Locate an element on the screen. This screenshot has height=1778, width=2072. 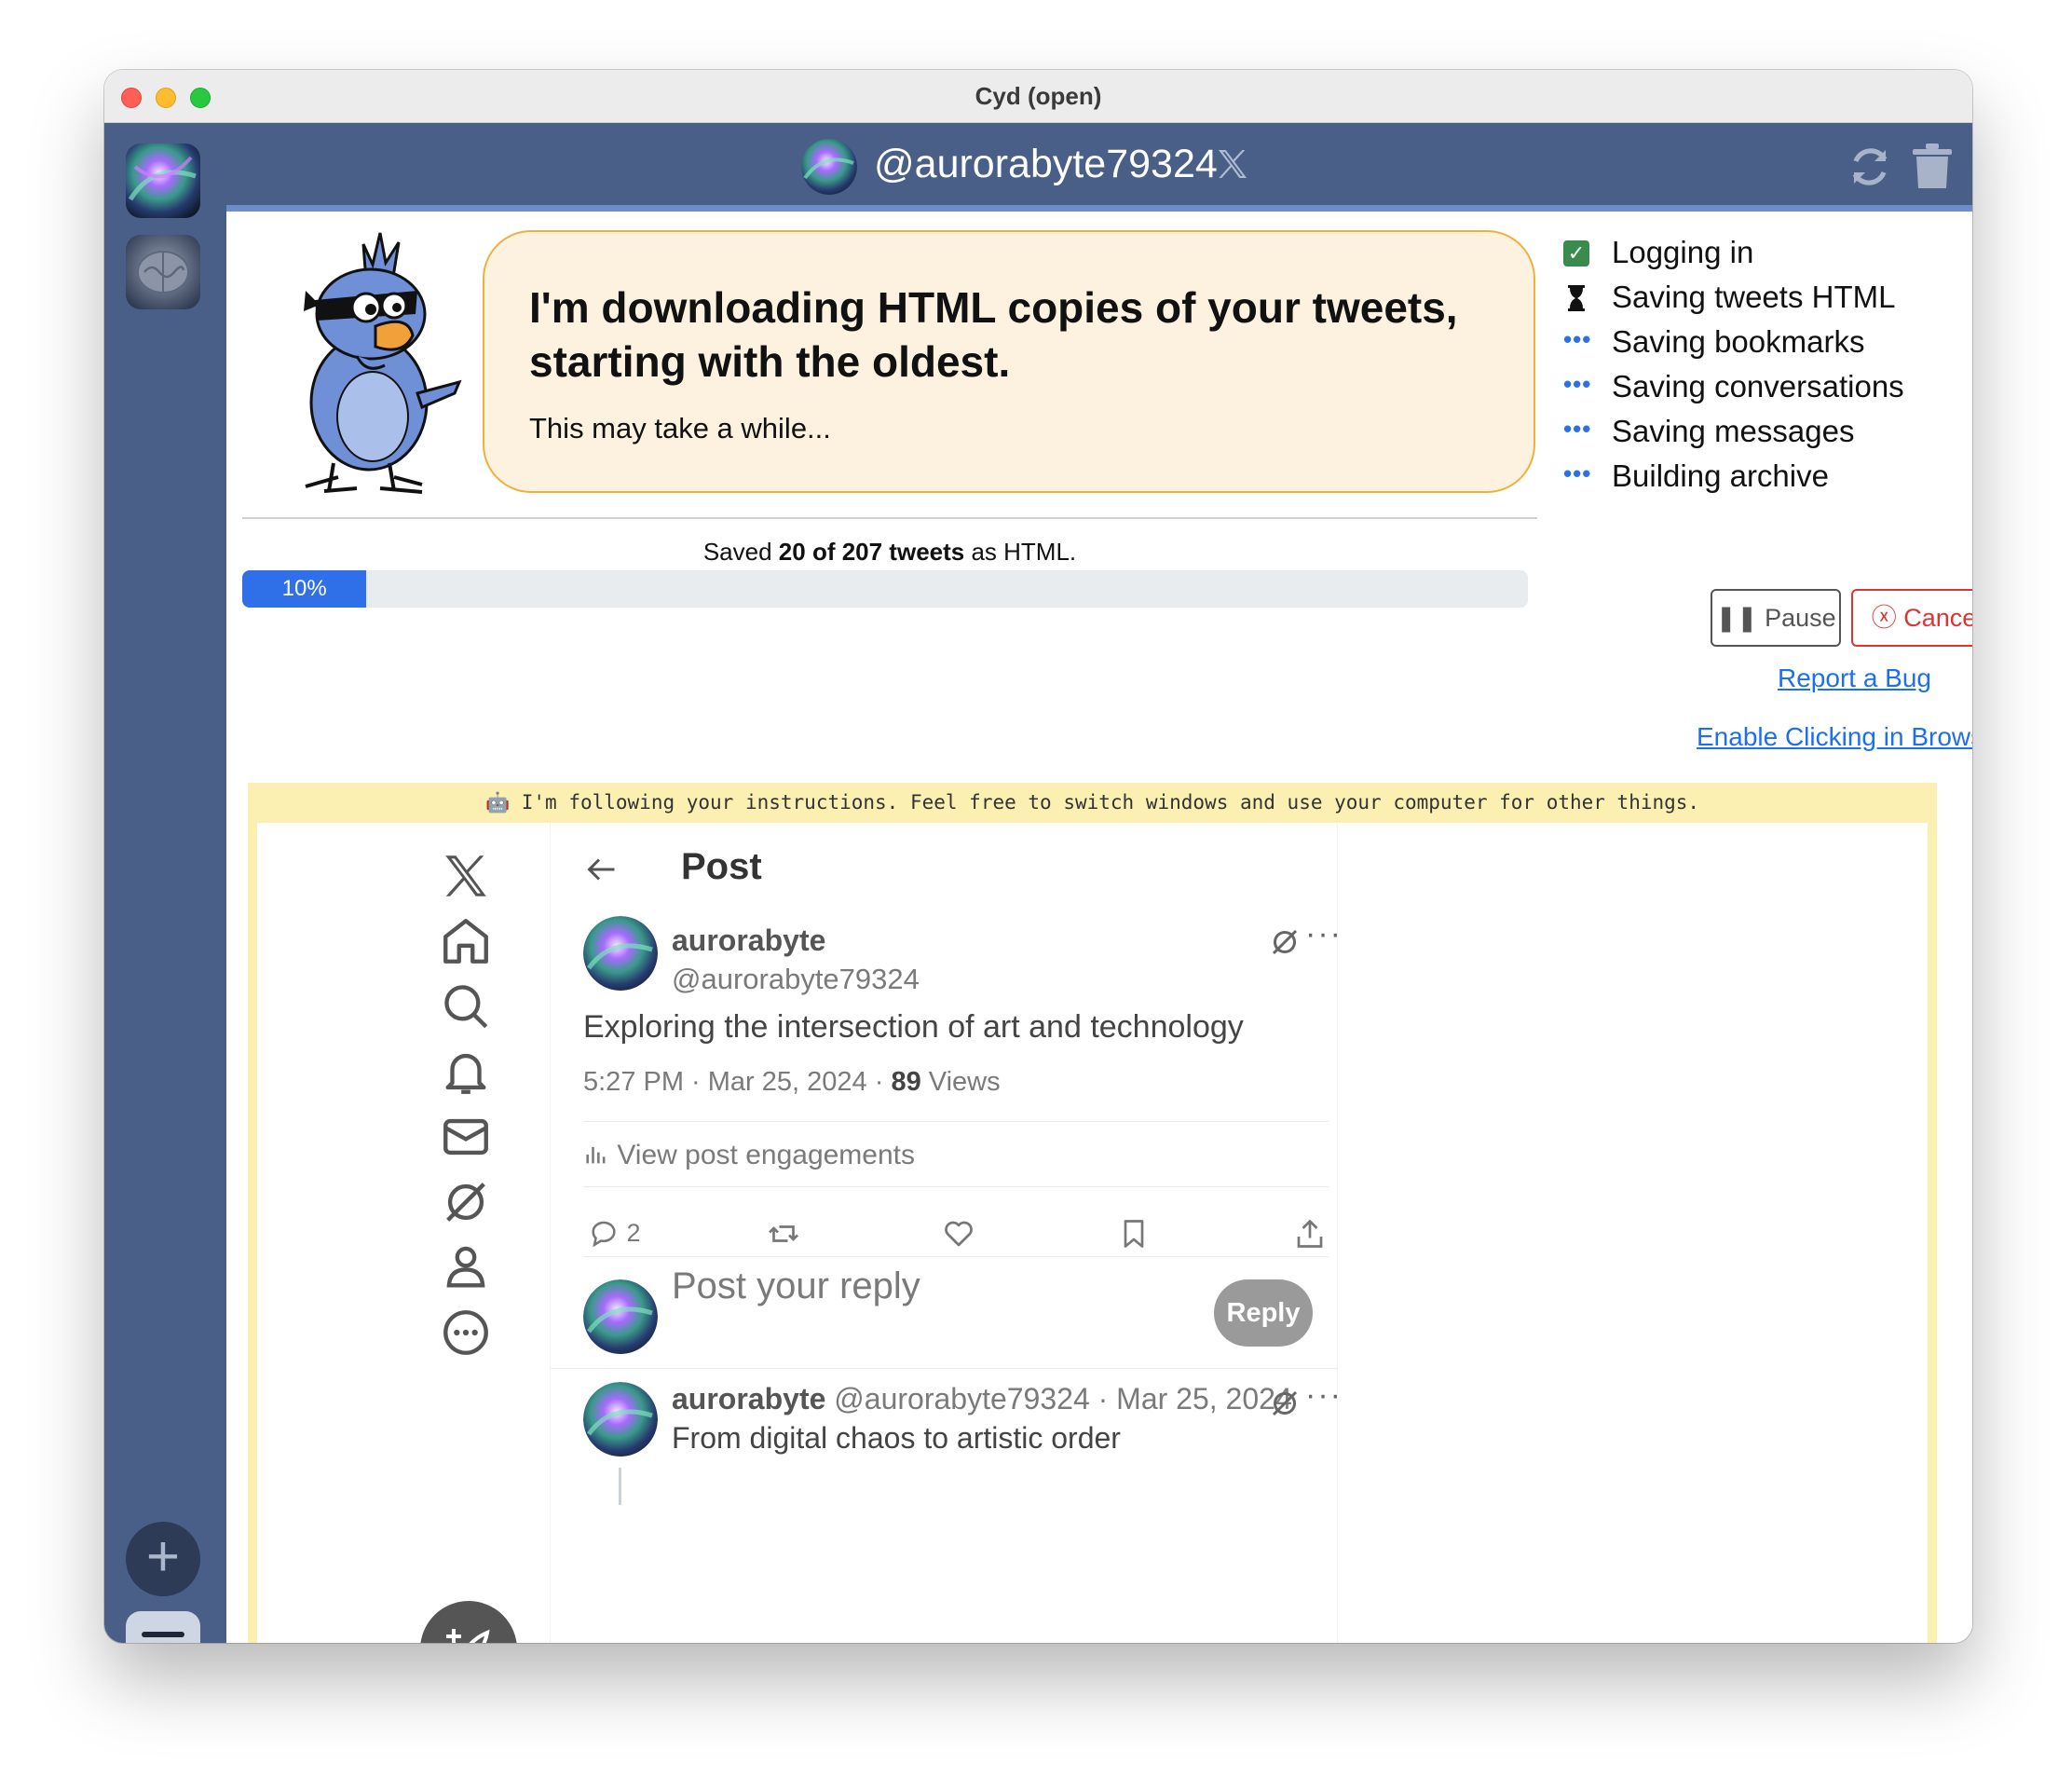
reply-input: Post your reply is located at coordinates (796, 1286).